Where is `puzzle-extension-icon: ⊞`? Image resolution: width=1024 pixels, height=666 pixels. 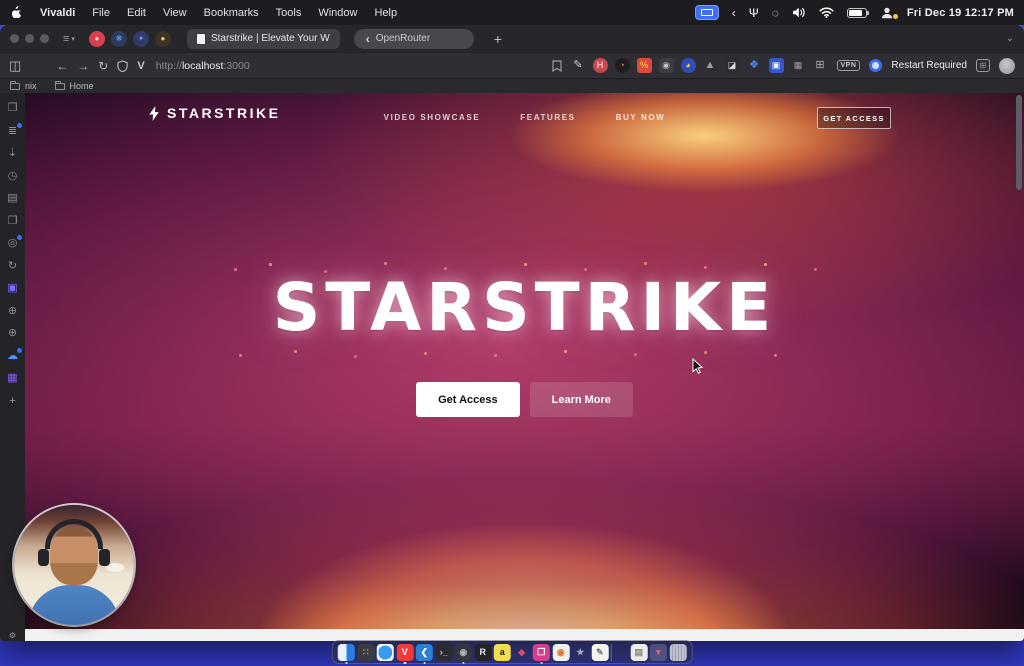 puzzle-extension-icon: ⊞ is located at coordinates (820, 65).